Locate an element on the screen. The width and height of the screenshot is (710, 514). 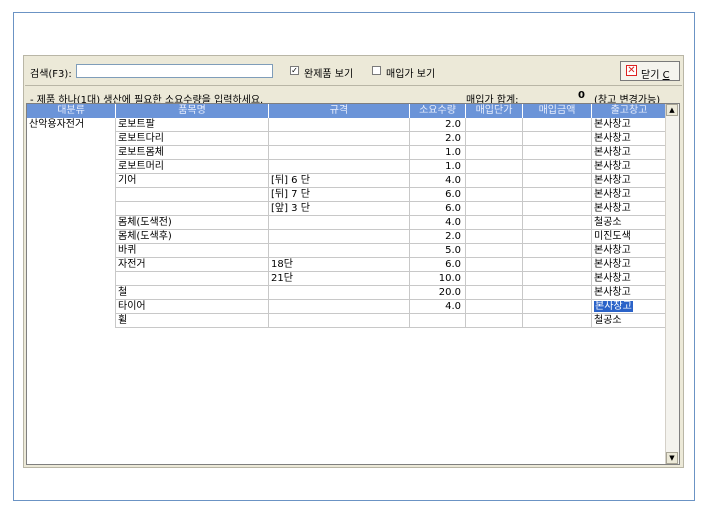
table-row: 타이어 4.0 본사창고 is located at coordinates (347, 307).